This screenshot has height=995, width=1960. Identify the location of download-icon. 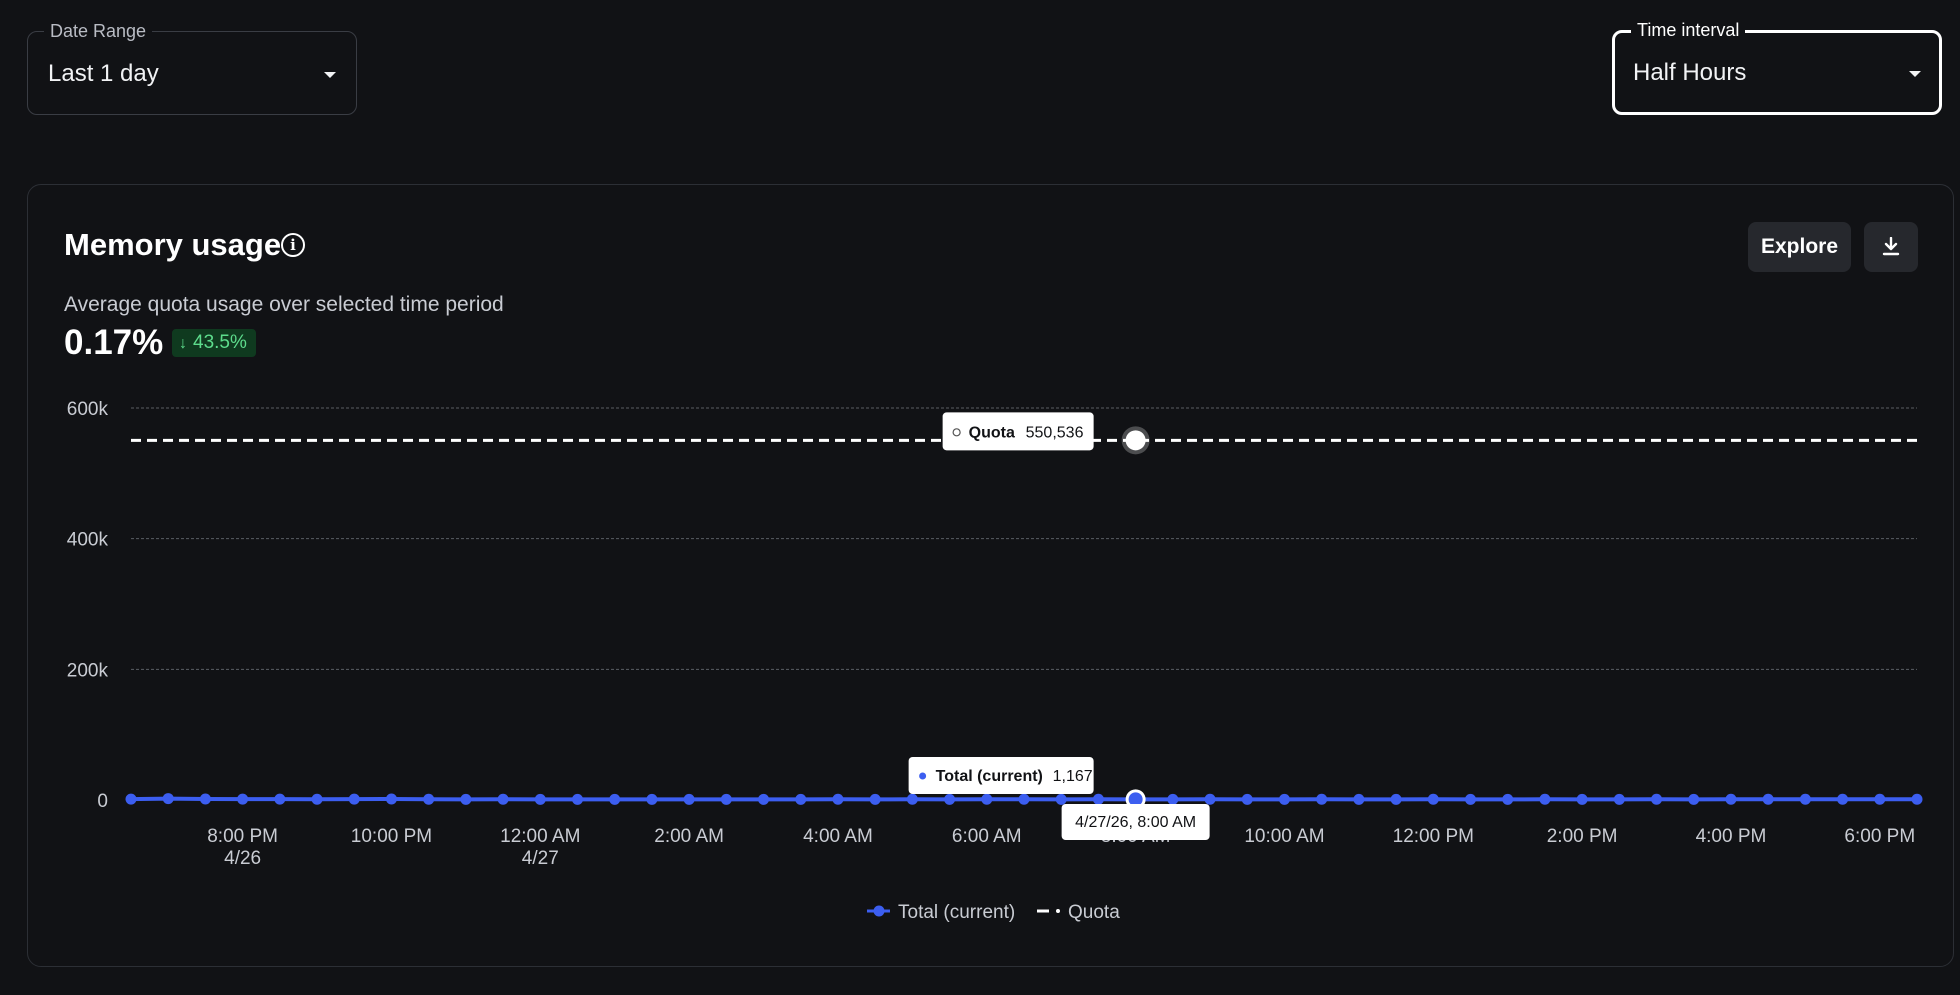
(1891, 246).